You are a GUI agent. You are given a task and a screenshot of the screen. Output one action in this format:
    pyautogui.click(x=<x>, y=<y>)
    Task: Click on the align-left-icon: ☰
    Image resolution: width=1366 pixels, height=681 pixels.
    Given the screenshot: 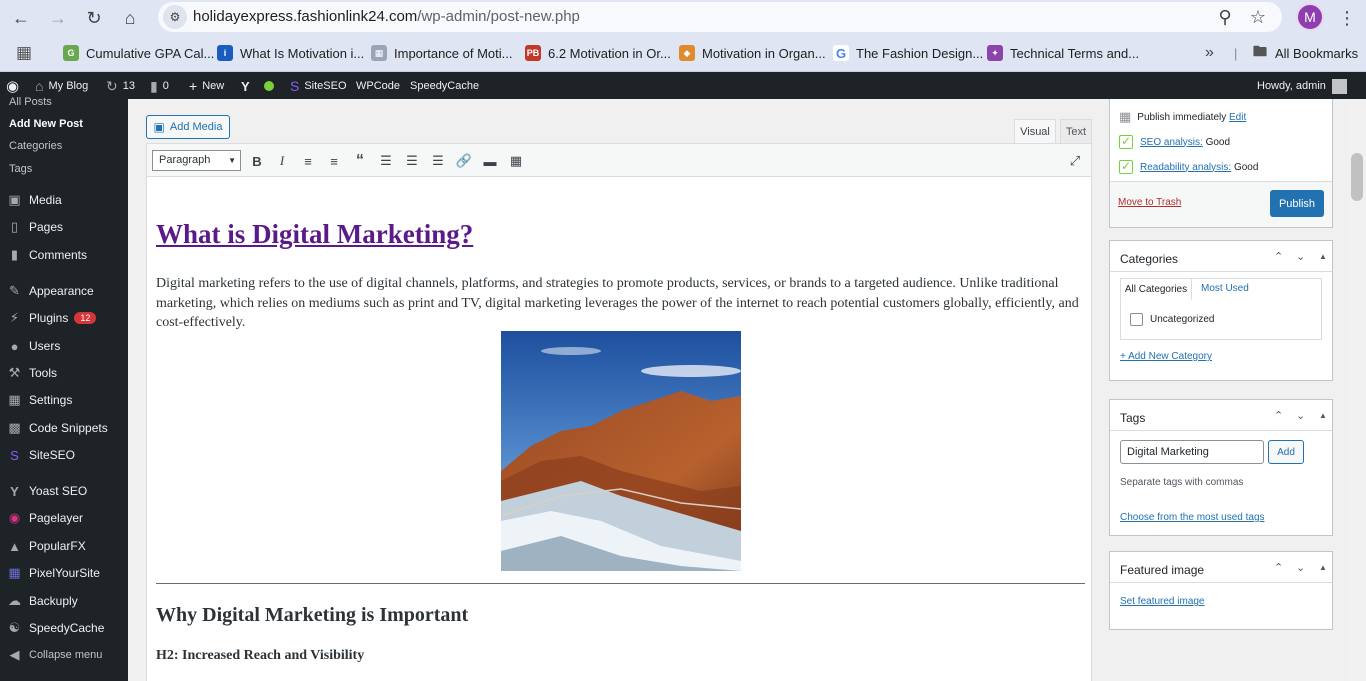 What is the action you would take?
    pyautogui.click(x=386, y=161)
    